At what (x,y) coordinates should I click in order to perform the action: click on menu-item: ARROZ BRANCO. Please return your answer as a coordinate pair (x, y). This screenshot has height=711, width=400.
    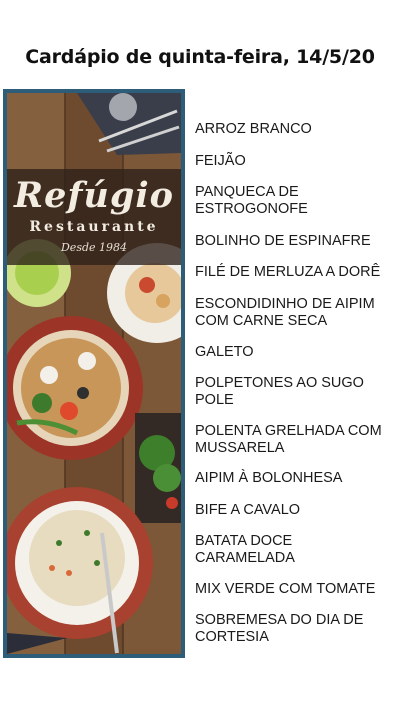
    Looking at the image, I should click on (253, 129).